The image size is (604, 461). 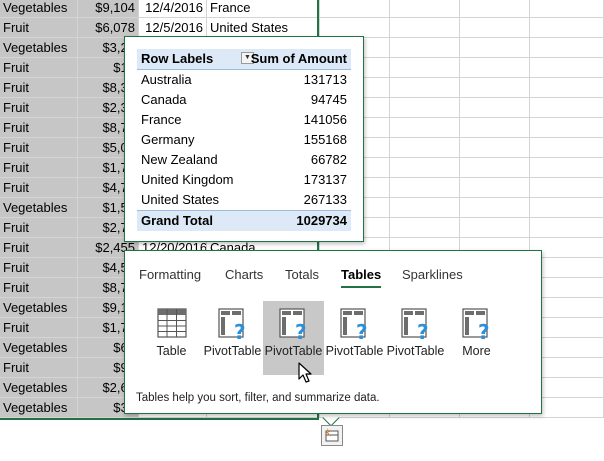 What do you see at coordinates (108, 9) in the screenshot?
I see `cell-amount: $9,104` at bounding box center [108, 9].